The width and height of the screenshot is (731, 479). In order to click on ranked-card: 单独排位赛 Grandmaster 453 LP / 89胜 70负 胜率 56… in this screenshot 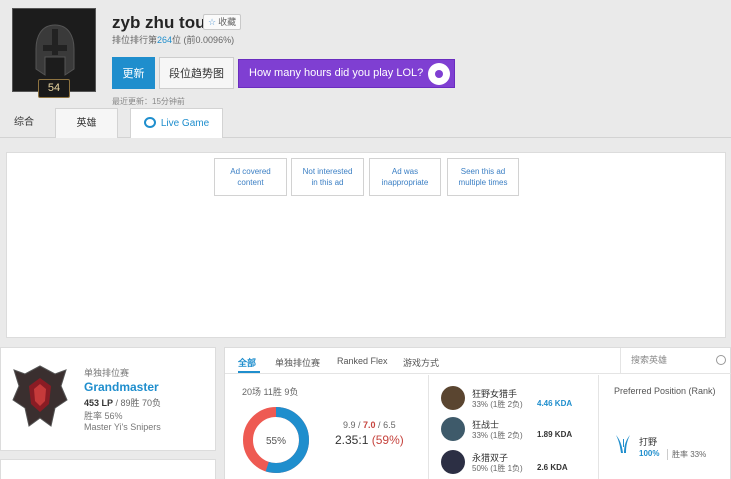, I will do `click(108, 399)`.